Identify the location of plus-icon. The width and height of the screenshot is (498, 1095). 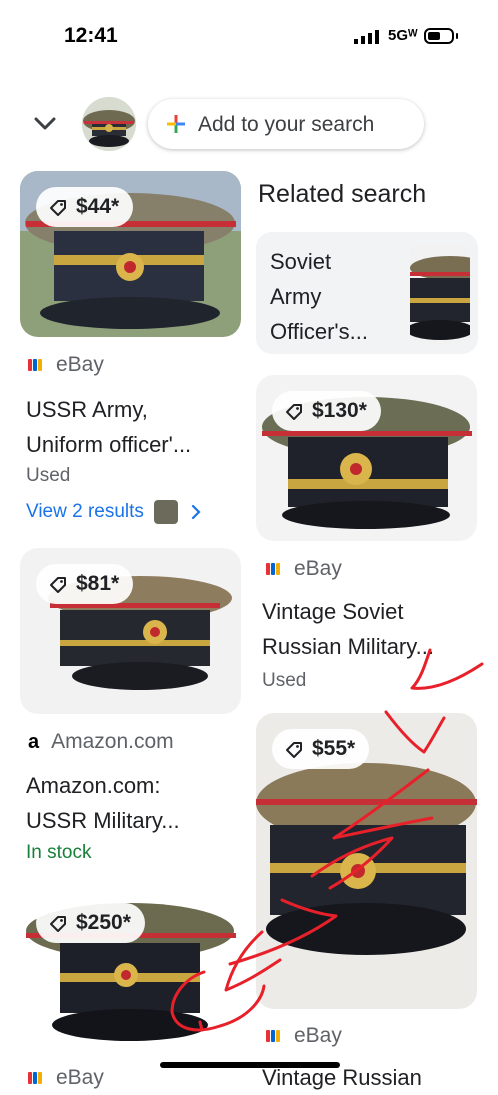
(176, 124).